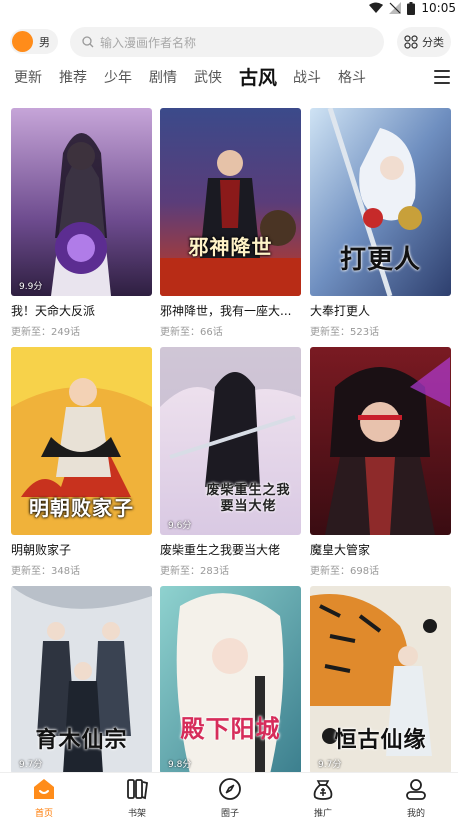 The height and width of the screenshot is (820, 458). What do you see at coordinates (180, 765) in the screenshot?
I see `comic-score: 9.8分` at bounding box center [180, 765].